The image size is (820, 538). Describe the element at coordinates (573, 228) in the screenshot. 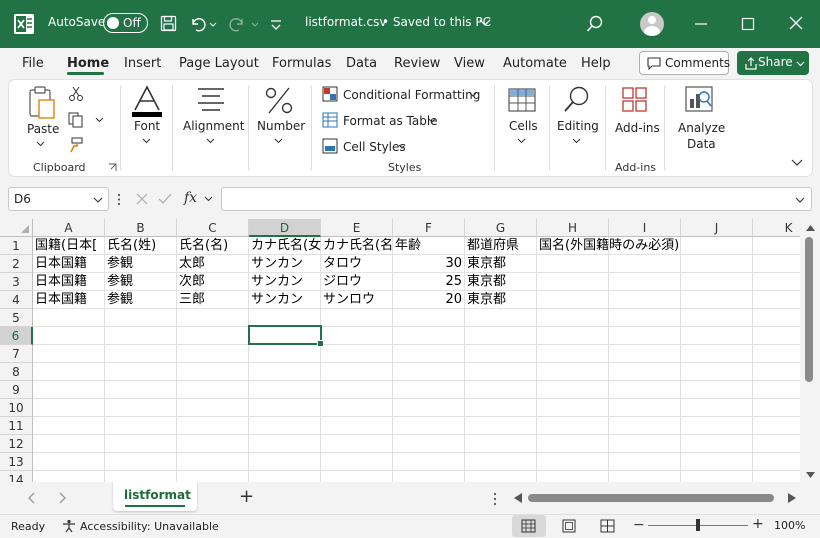

I see `column-header-h: H` at that location.